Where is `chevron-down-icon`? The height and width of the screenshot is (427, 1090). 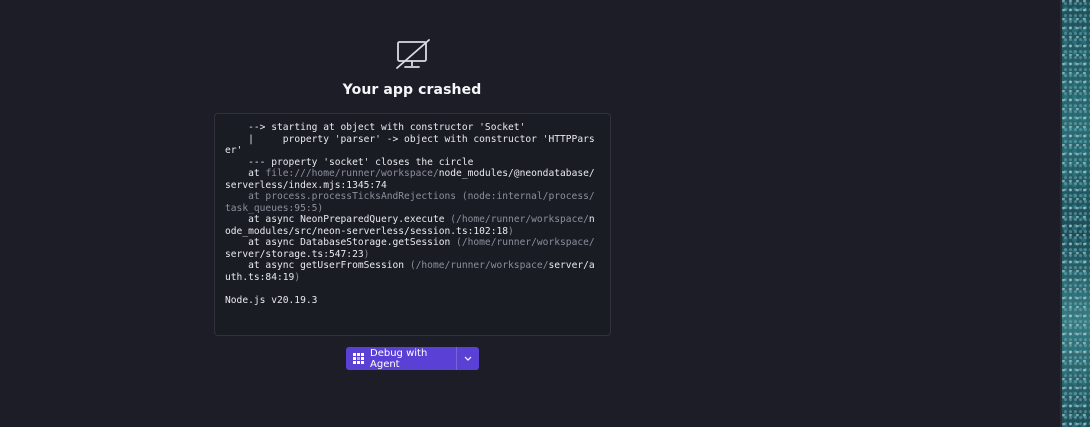
chevron-down-icon is located at coordinates (468, 358).